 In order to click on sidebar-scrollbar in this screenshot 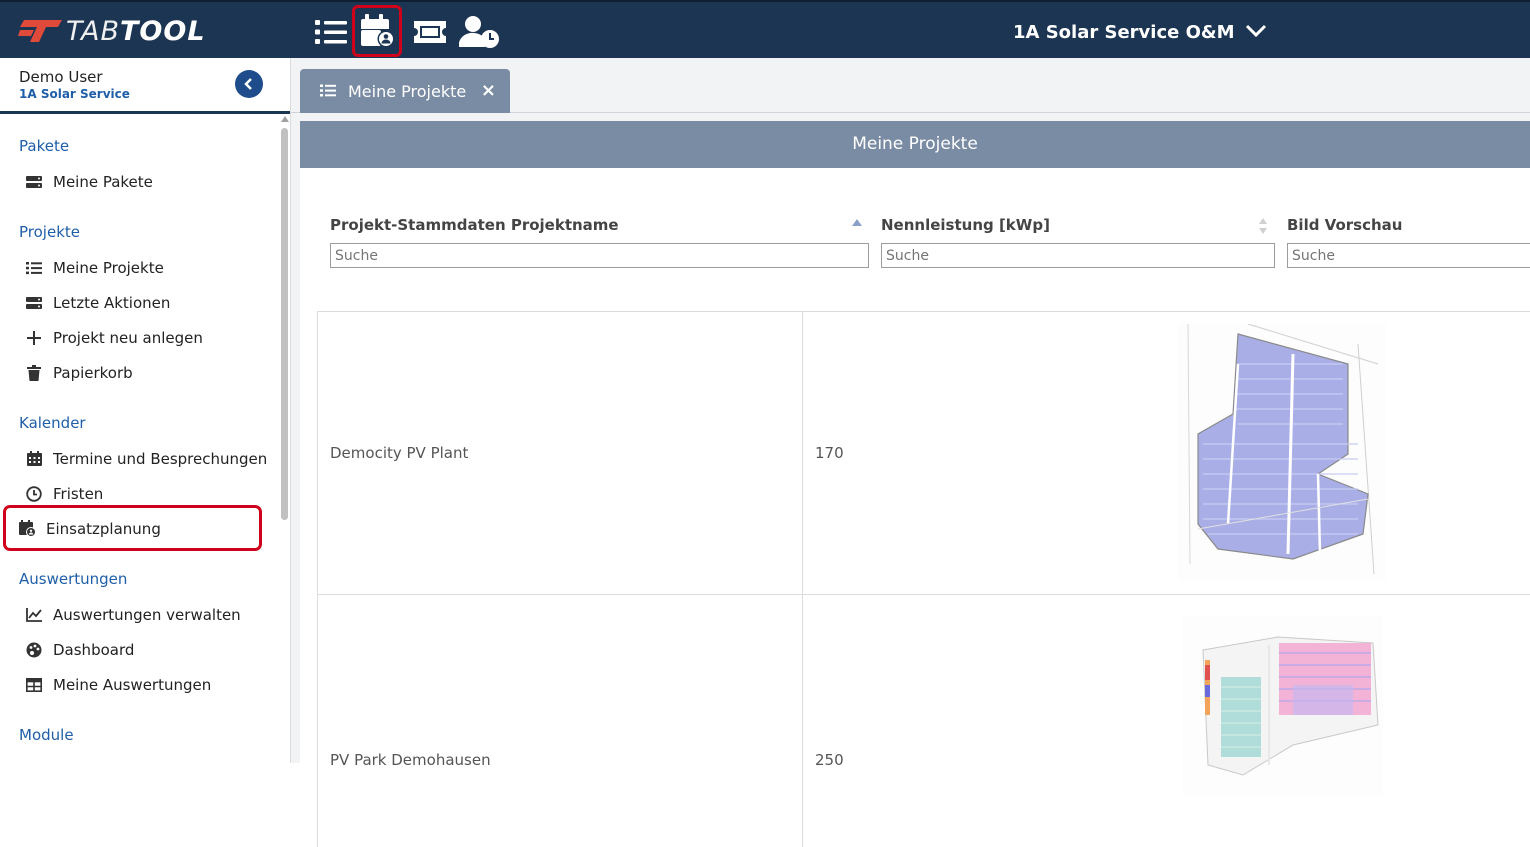, I will do `click(285, 439)`.